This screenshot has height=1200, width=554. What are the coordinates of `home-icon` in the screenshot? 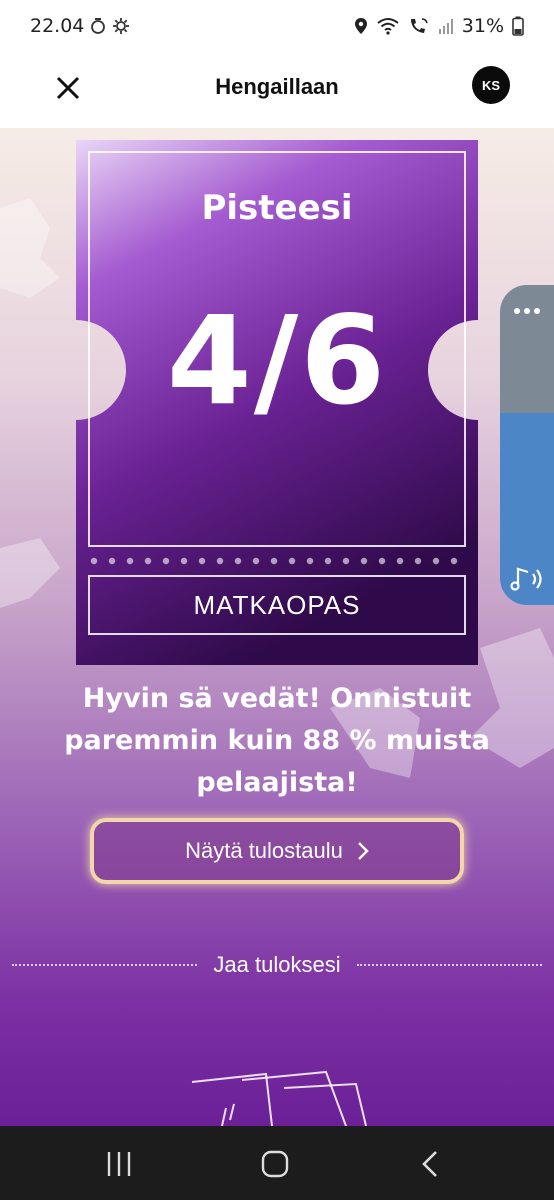 It's located at (275, 1164).